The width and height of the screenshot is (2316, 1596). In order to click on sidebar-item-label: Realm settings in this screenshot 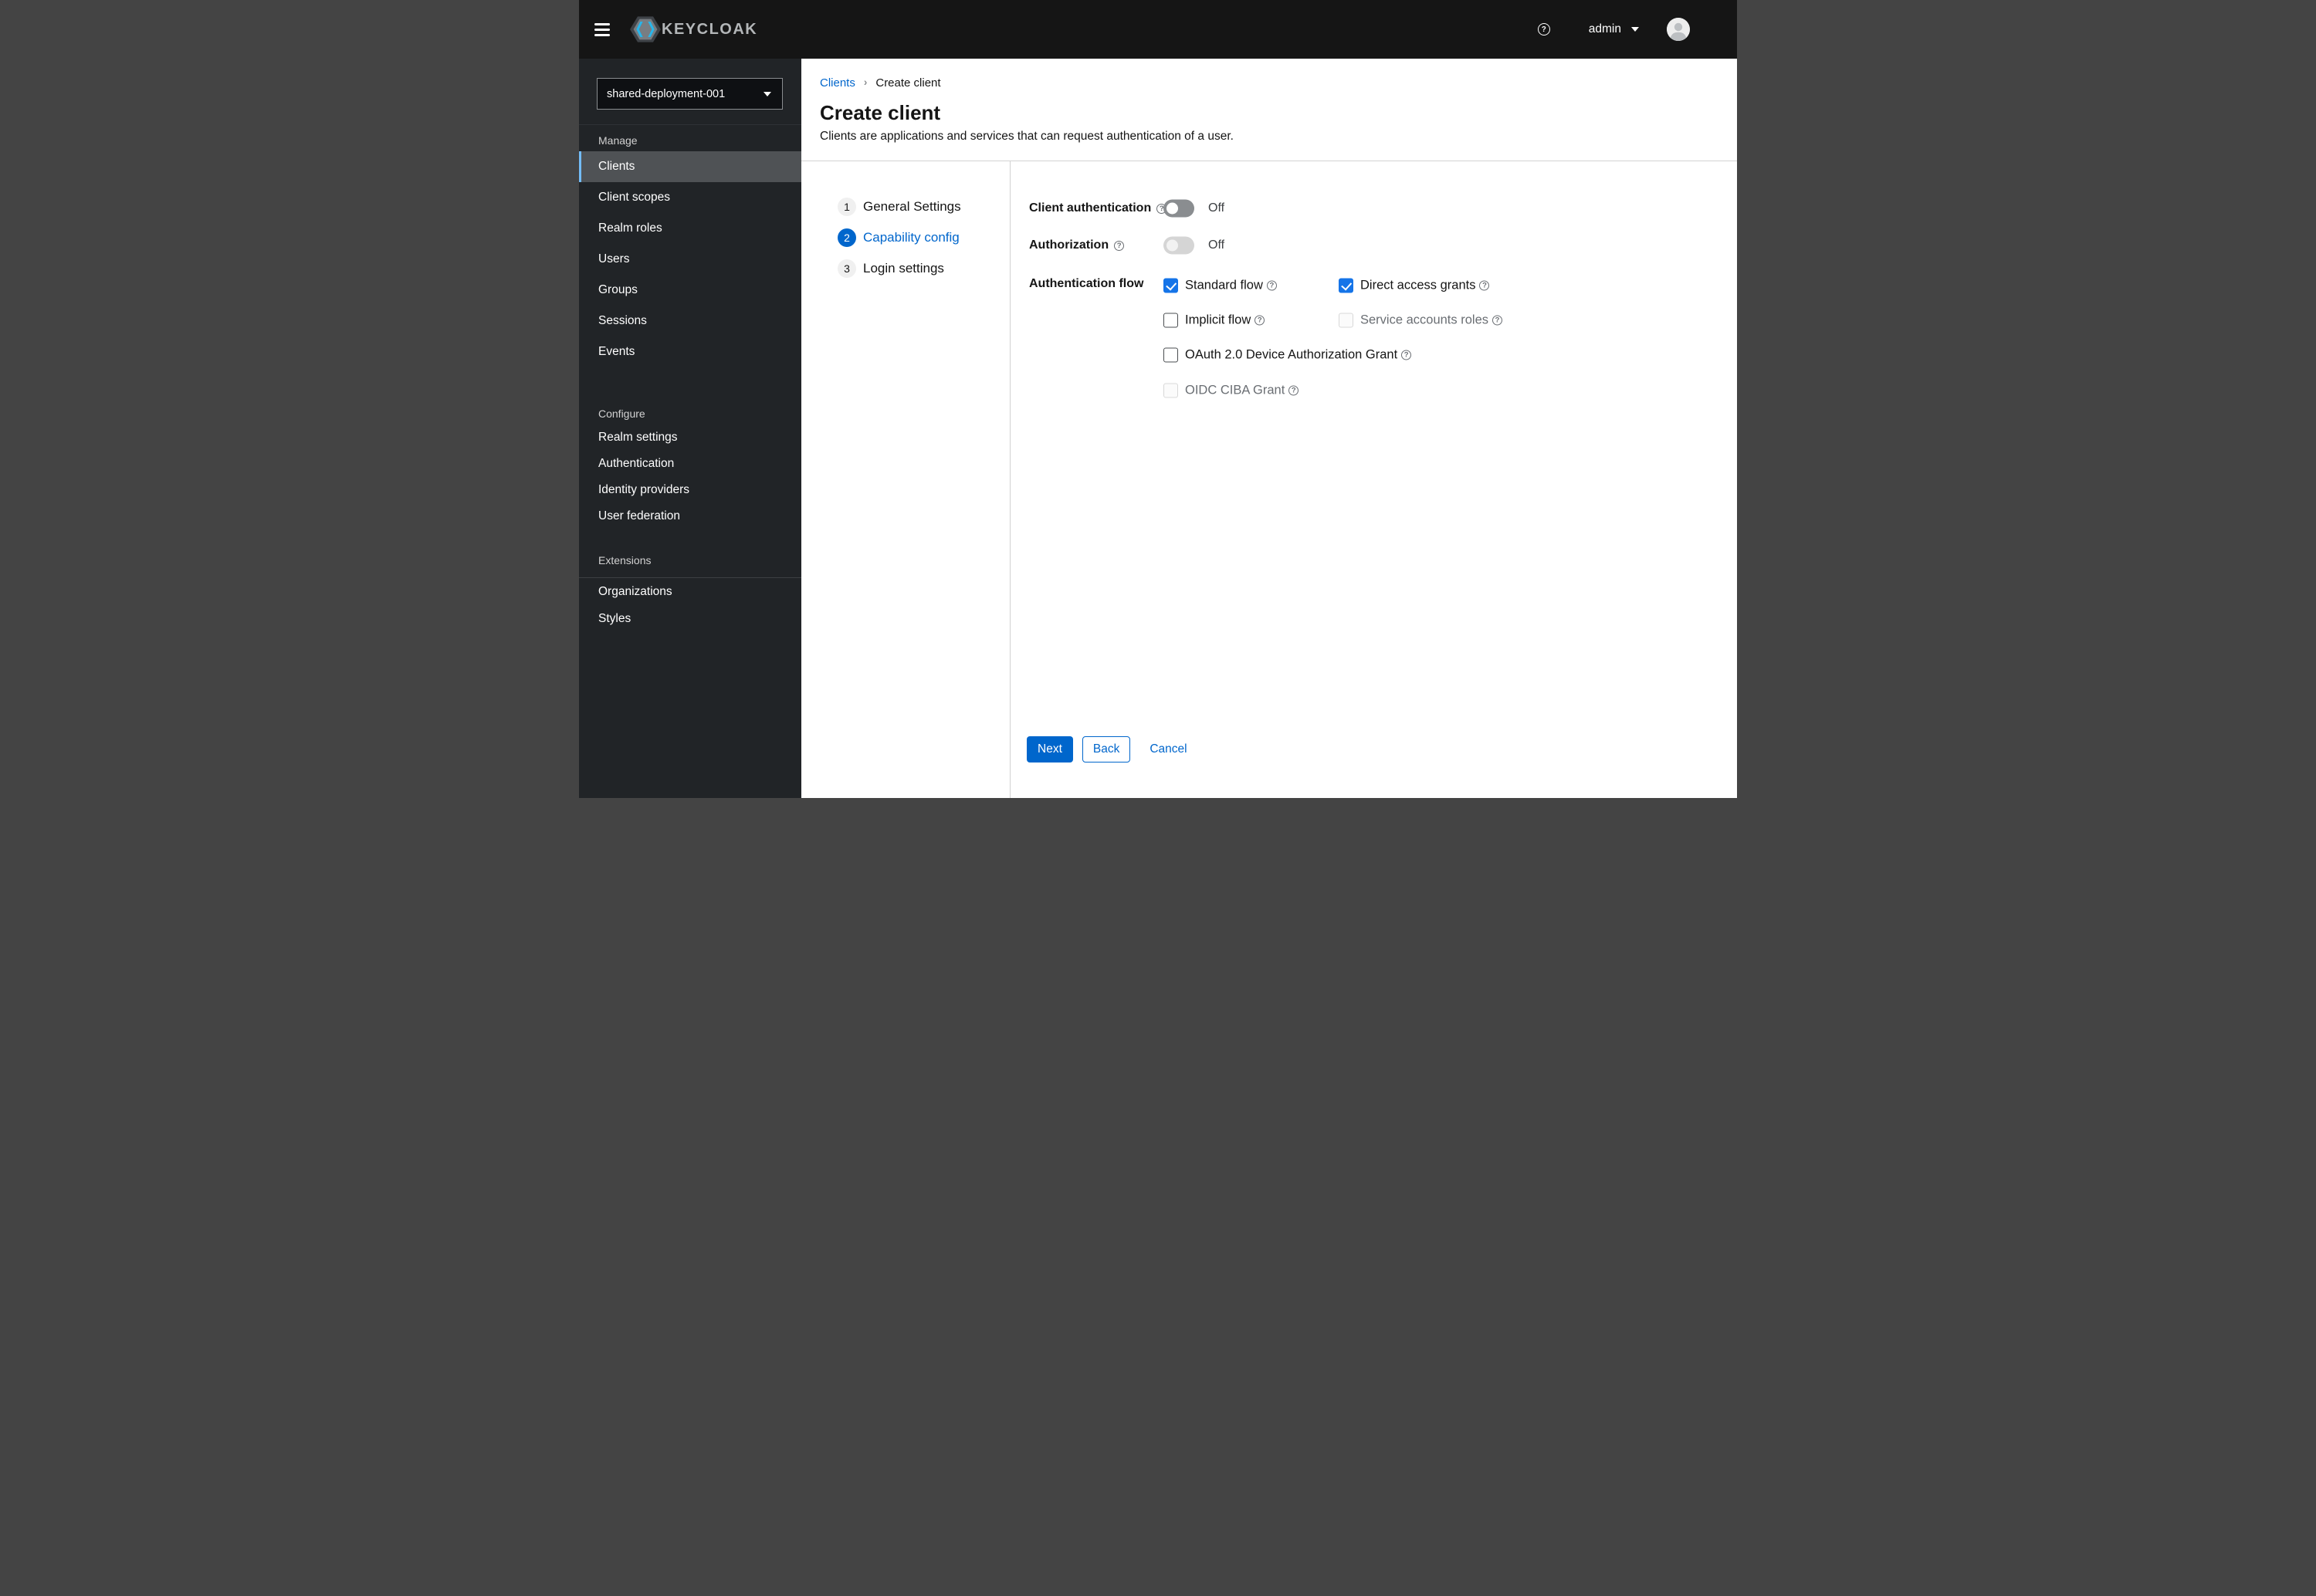, I will do `click(638, 438)`.